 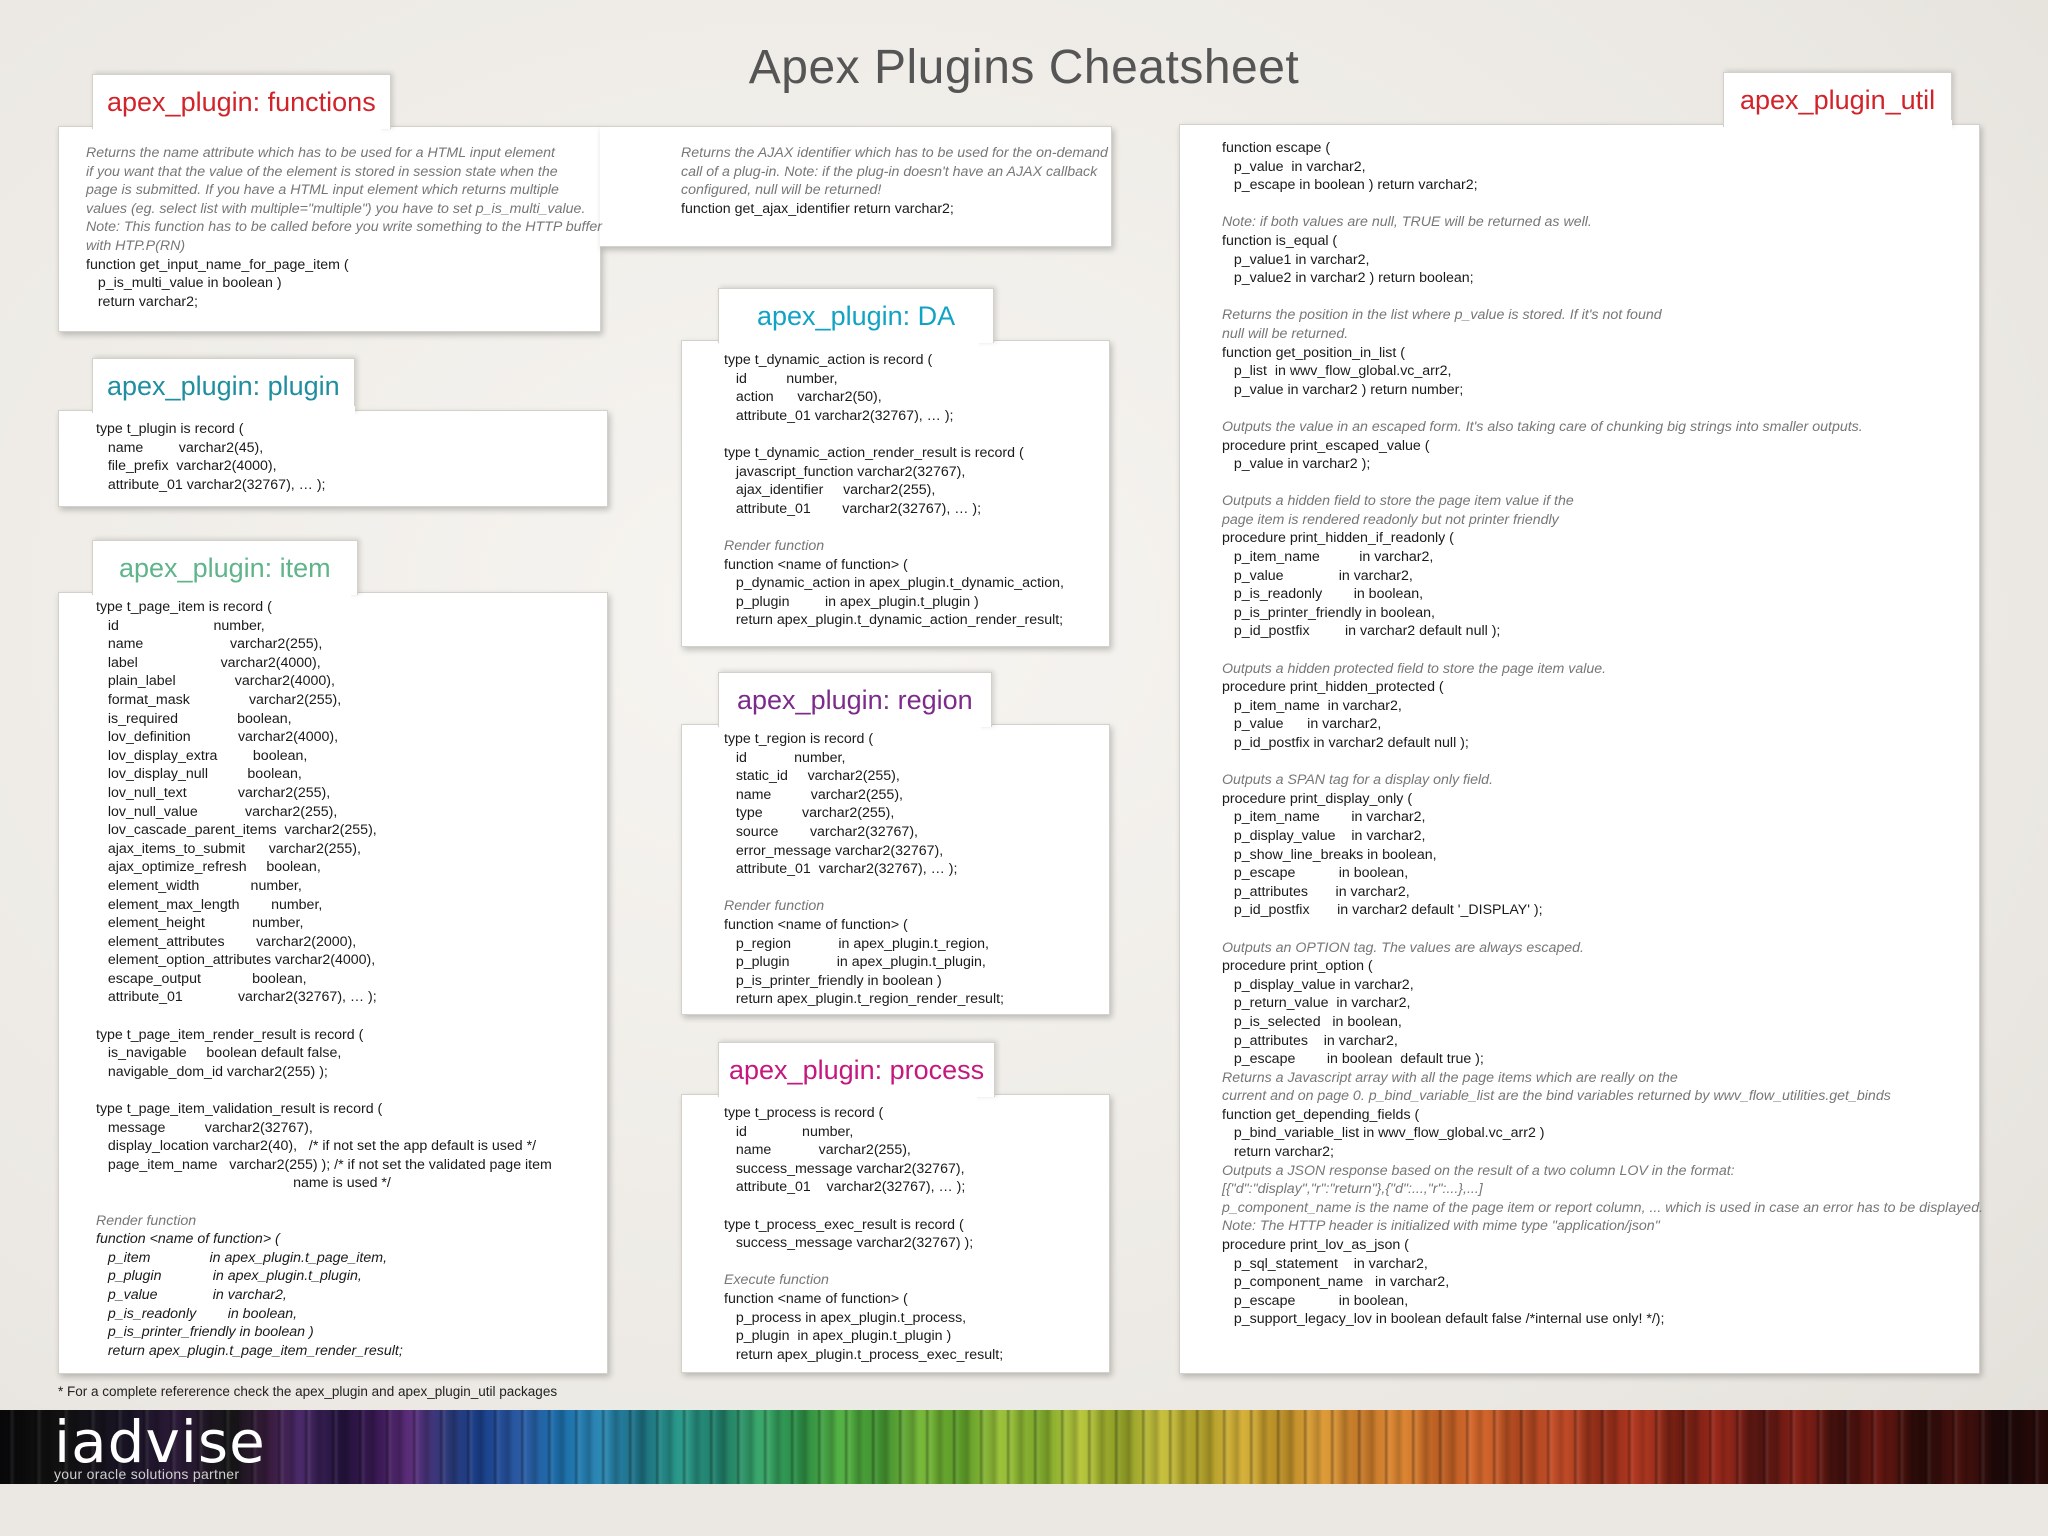 What do you see at coordinates (1024, 1510) in the screenshot?
I see `bottom-margin` at bounding box center [1024, 1510].